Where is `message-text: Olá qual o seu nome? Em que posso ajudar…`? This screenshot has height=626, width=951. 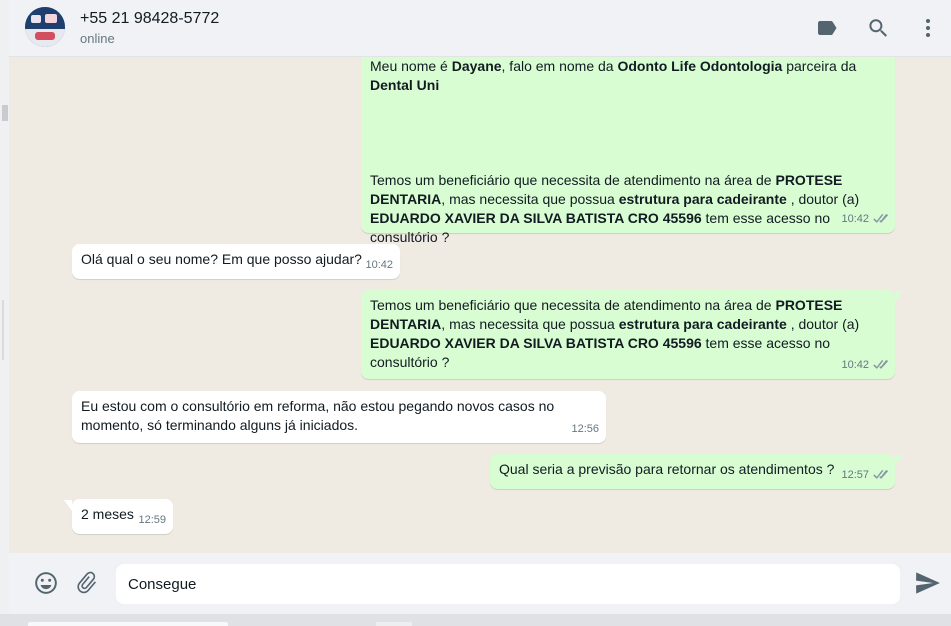
message-text: Olá qual o seu nome? Em que posso ajudar… is located at coordinates (236, 259).